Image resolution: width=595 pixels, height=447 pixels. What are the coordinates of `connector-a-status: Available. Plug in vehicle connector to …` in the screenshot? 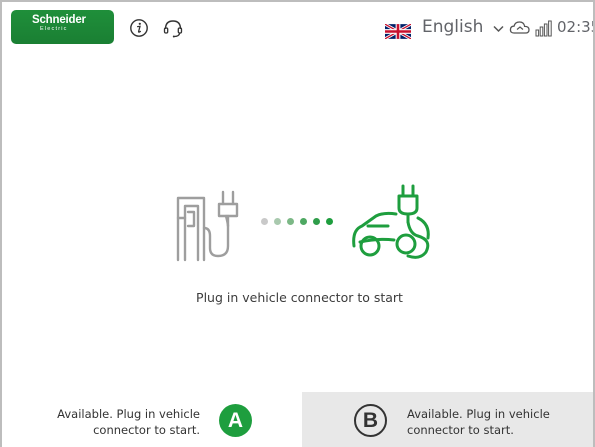 It's located at (128, 422).